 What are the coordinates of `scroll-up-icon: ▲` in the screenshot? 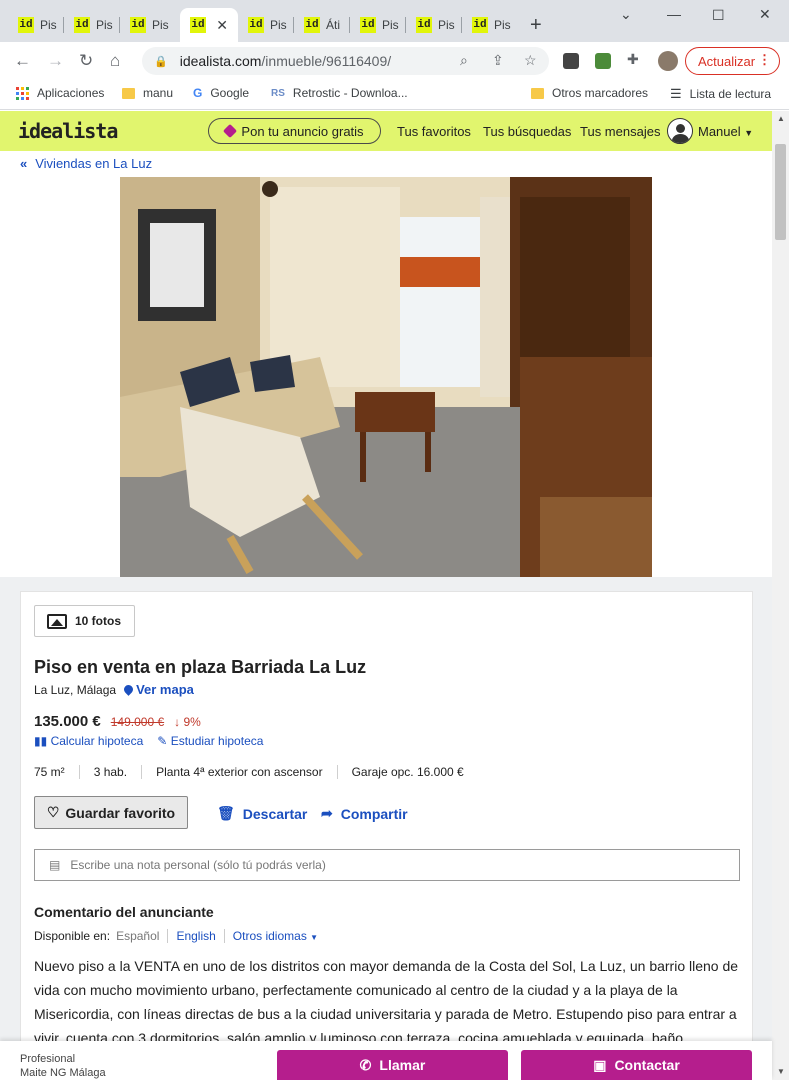 It's located at (781, 118).